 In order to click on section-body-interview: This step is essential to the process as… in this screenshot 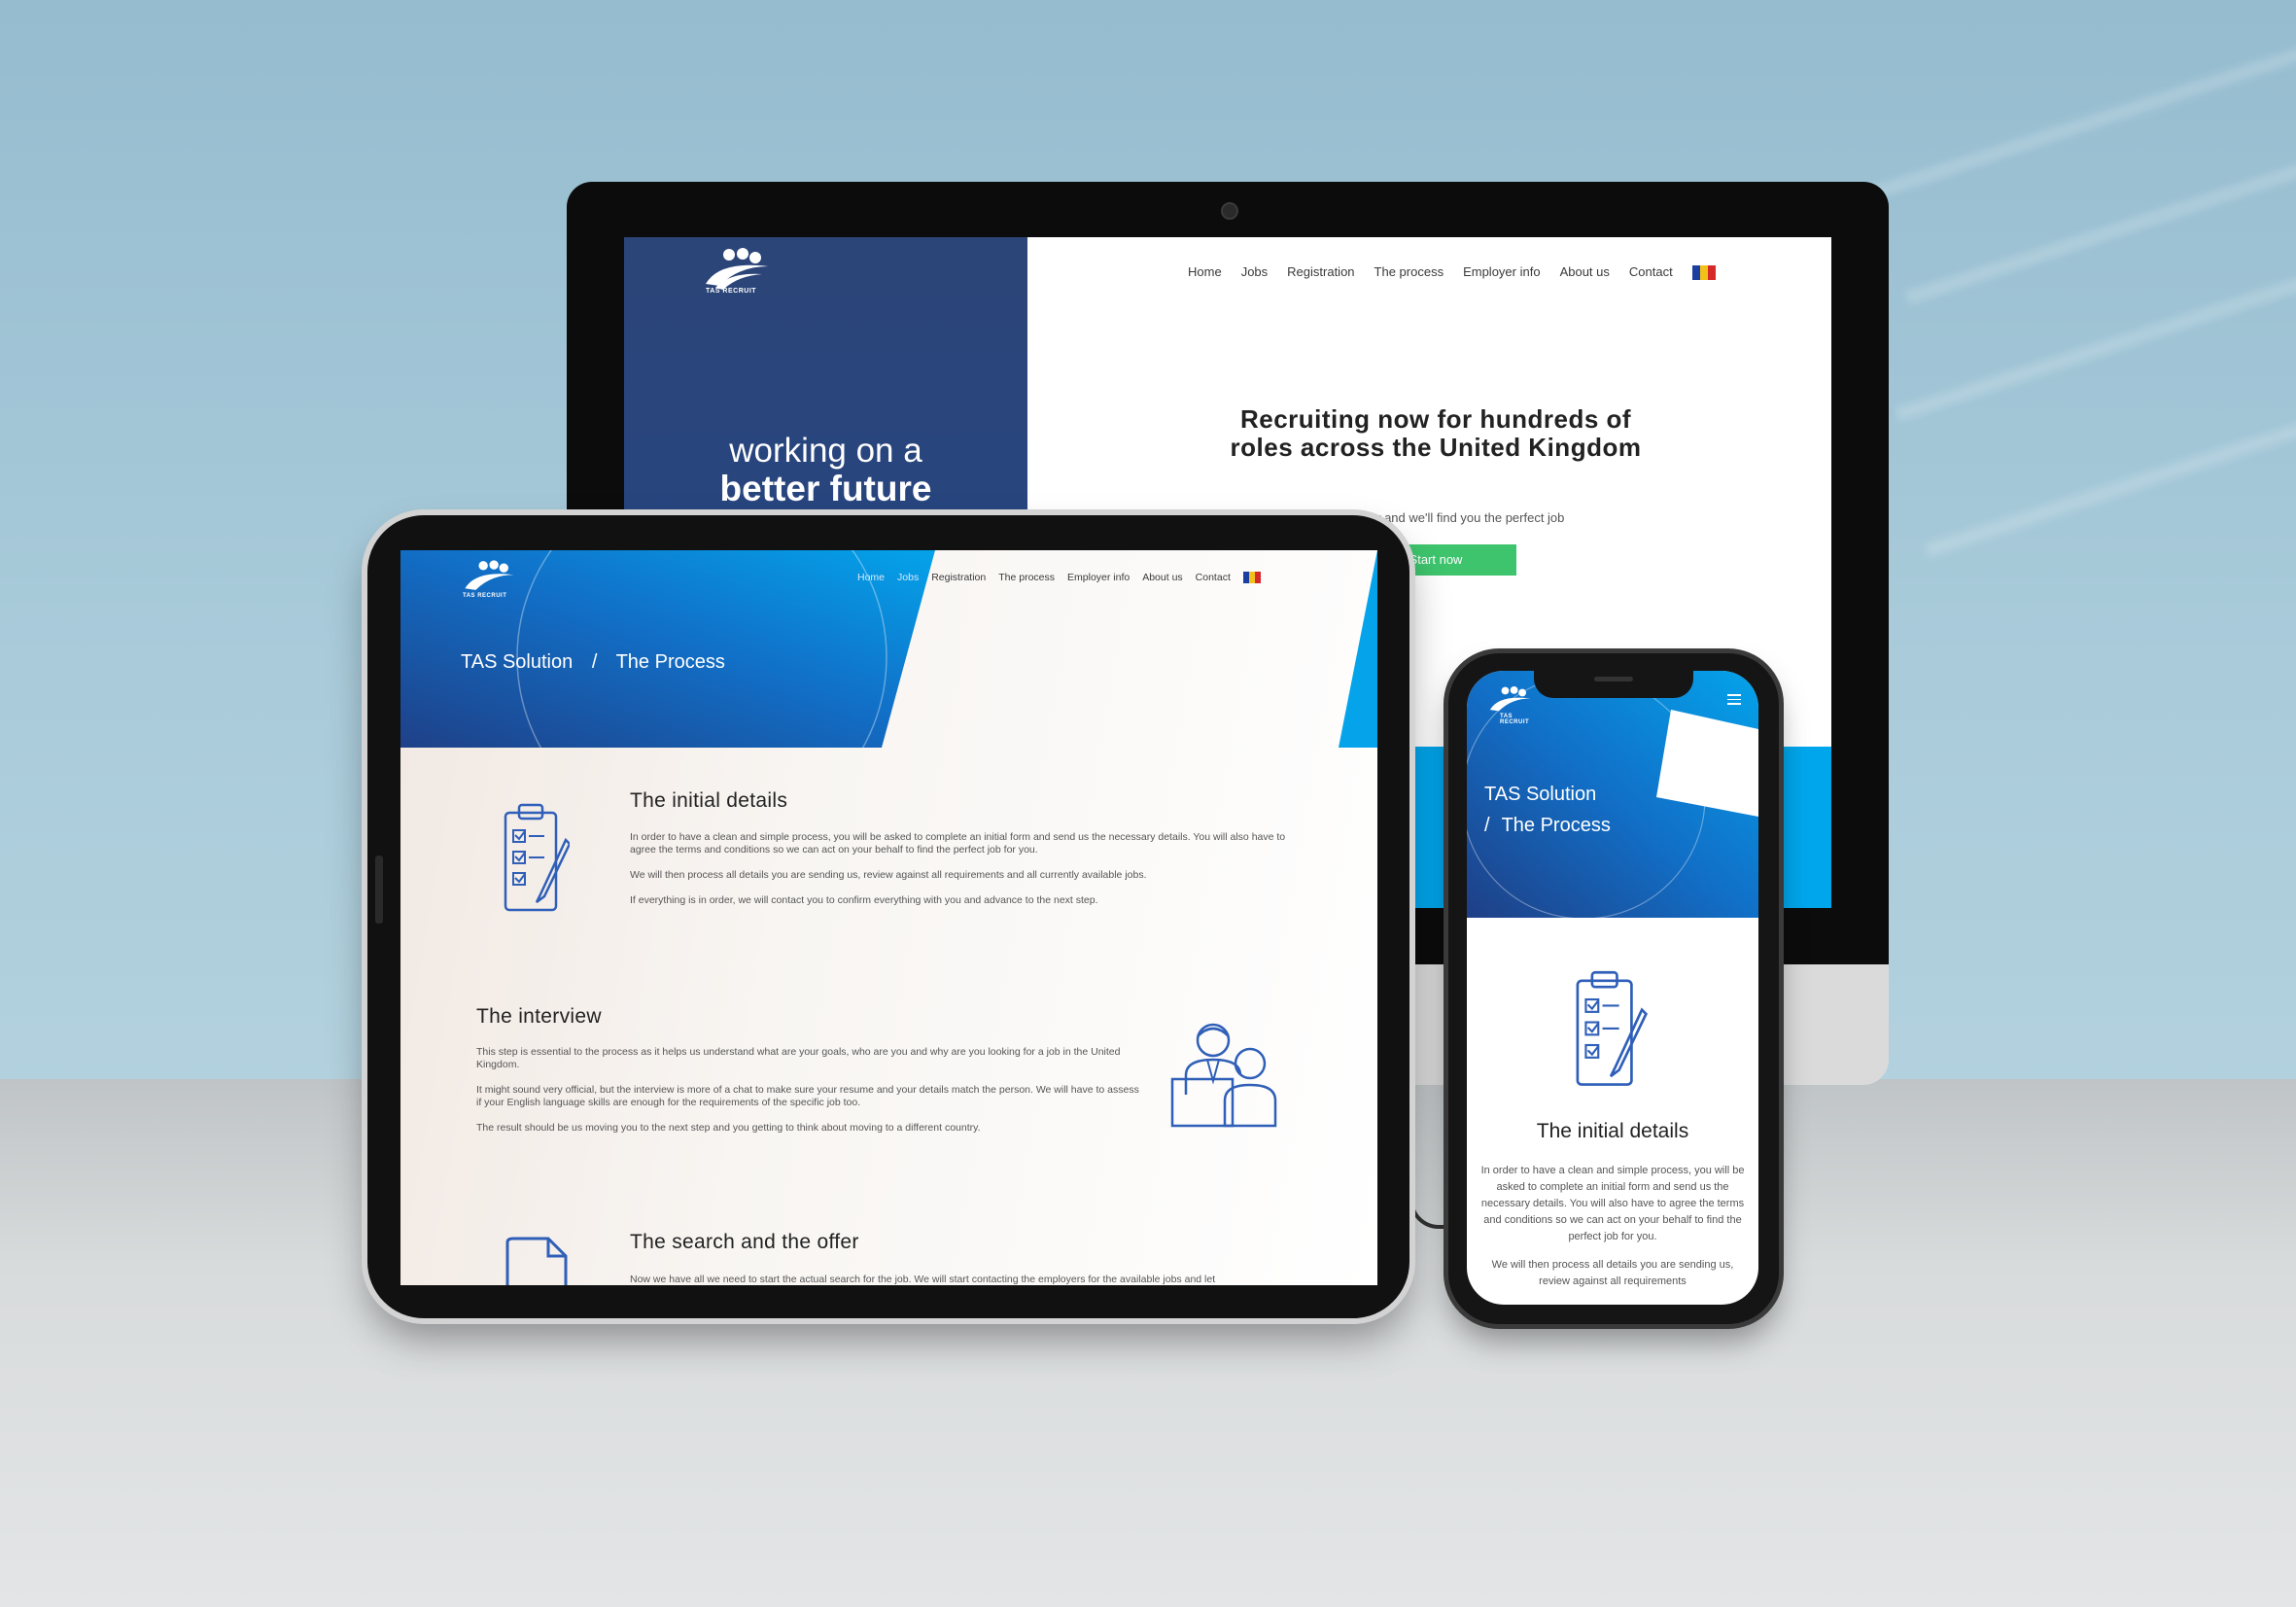, I will do `click(811, 1096)`.